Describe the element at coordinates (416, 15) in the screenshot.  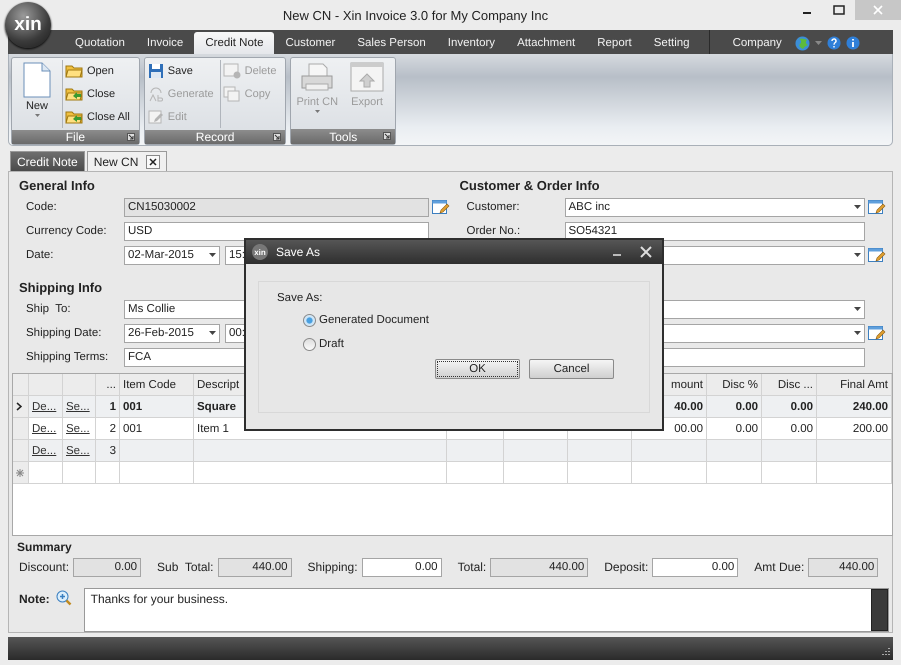
I see `window-title: New CN - Xin Invoice 3.0 for My Company Inc` at that location.